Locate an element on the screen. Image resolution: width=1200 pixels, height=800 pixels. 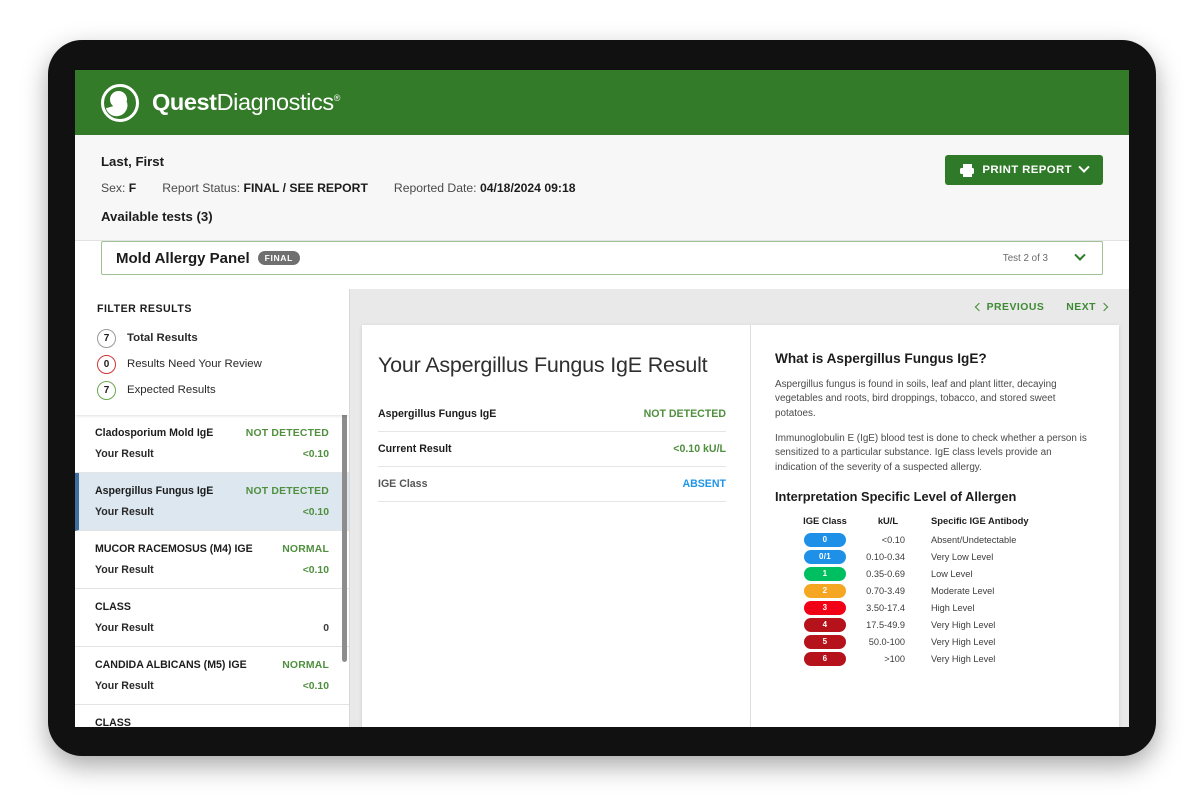
report-status-label: Report Status: is located at coordinates (201, 188).